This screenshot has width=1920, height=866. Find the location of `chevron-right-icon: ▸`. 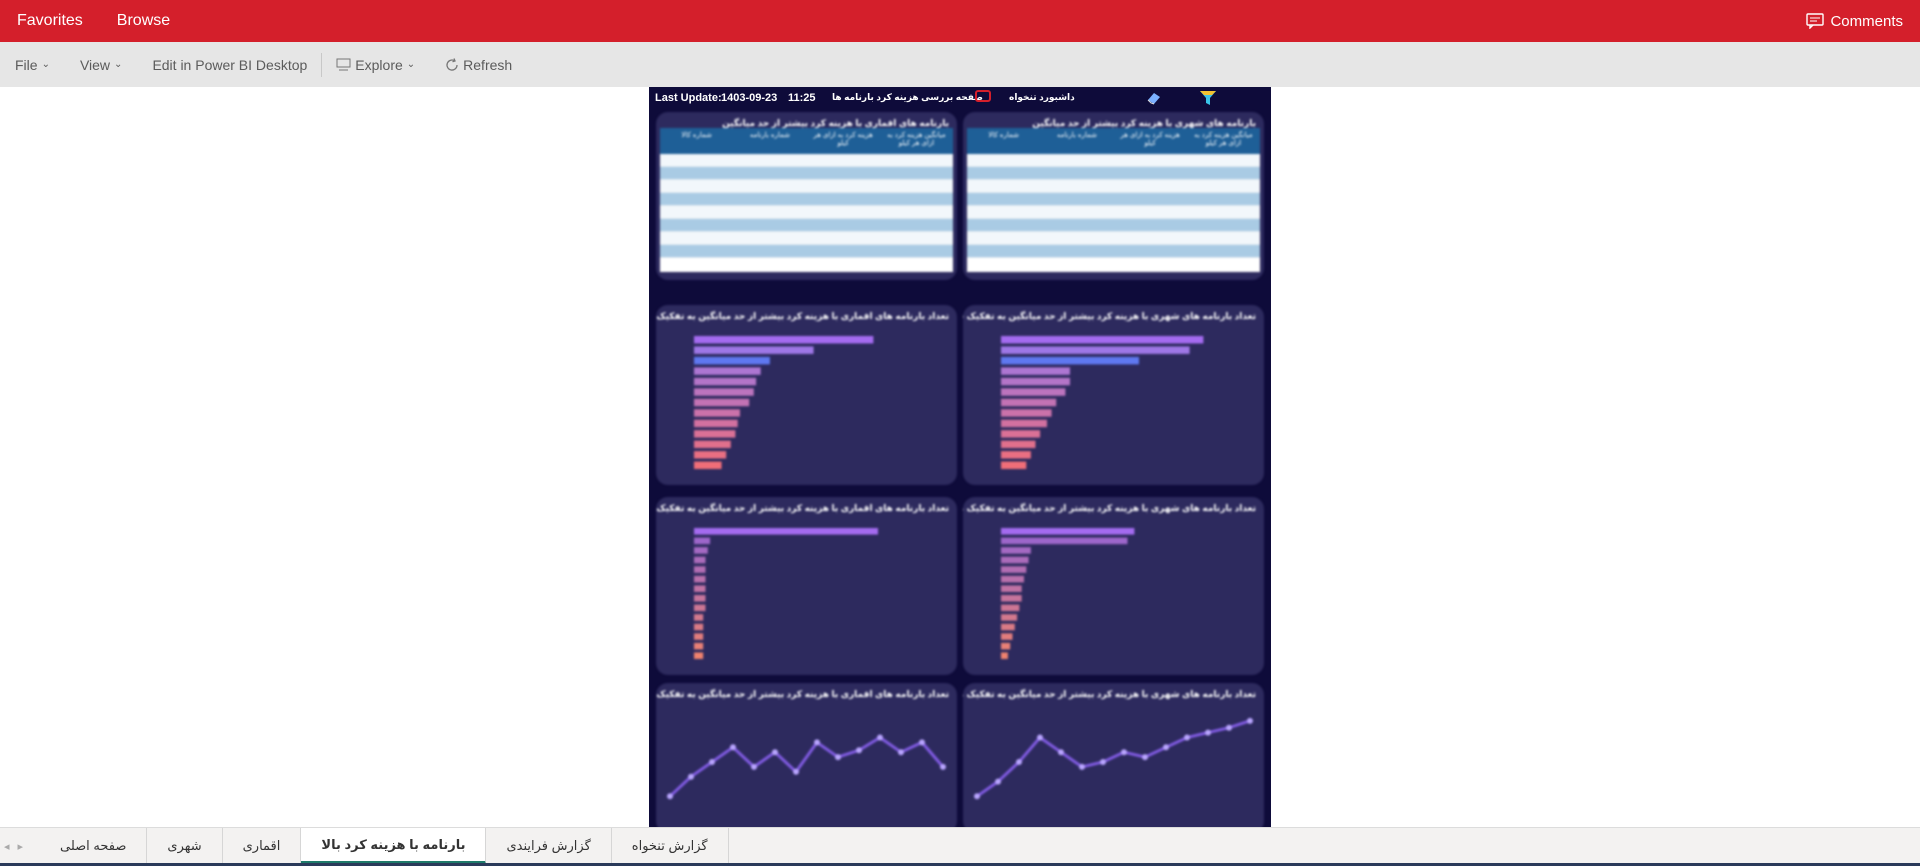

chevron-right-icon: ▸ is located at coordinates (21, 846).